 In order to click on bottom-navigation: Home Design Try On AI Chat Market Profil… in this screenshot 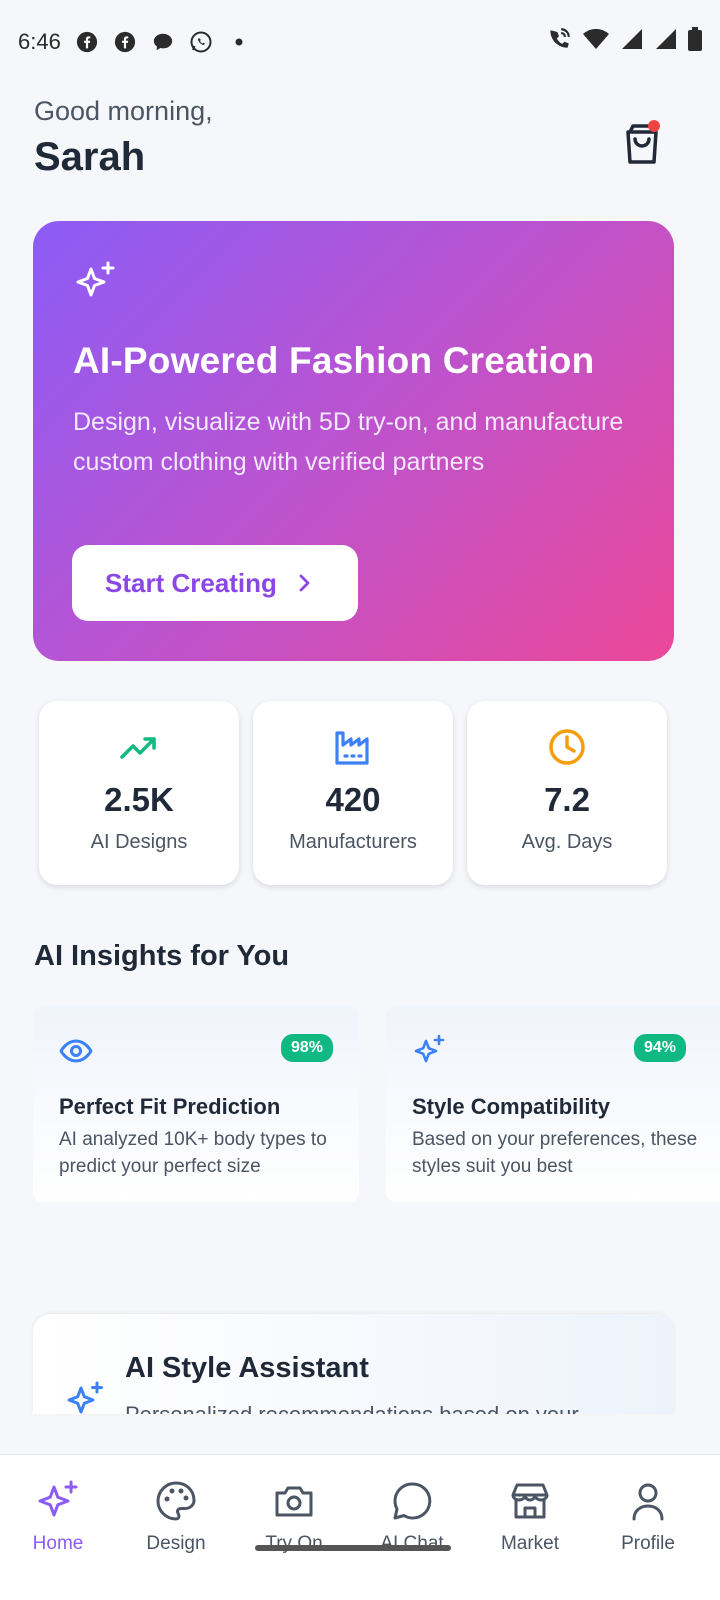, I will do `click(360, 1527)`.